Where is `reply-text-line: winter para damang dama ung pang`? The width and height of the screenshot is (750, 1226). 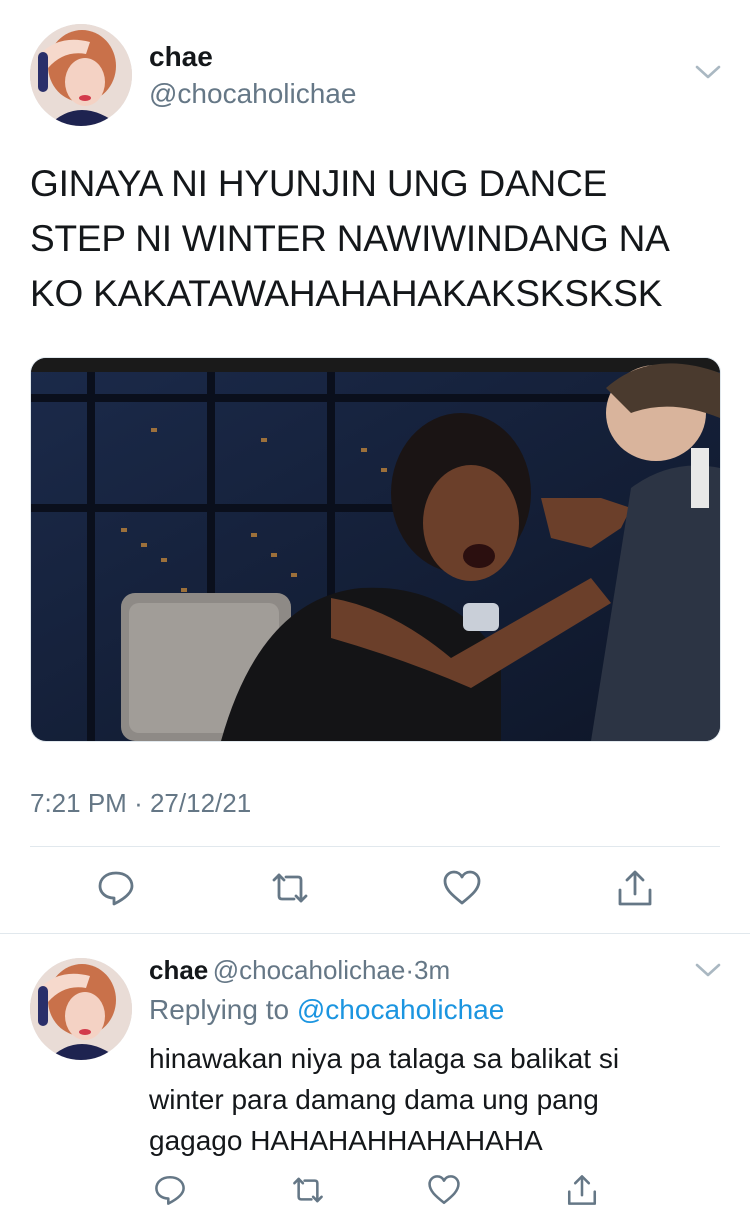
reply-text-line: winter para damang dama ung pang is located at coordinates (374, 1099).